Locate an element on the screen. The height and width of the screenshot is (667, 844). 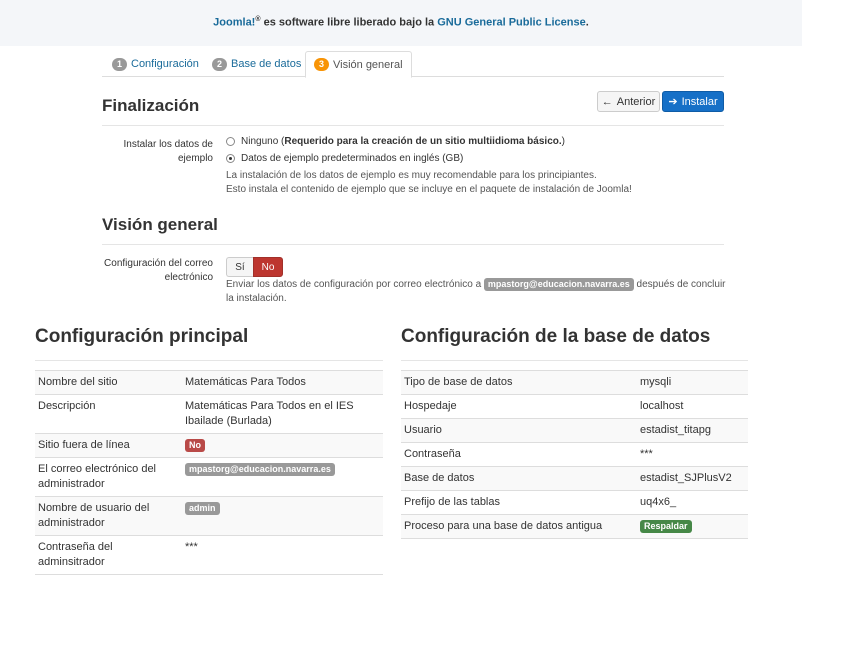
table-row: Contraseña del adminsitrador *** is located at coordinates (209, 555).